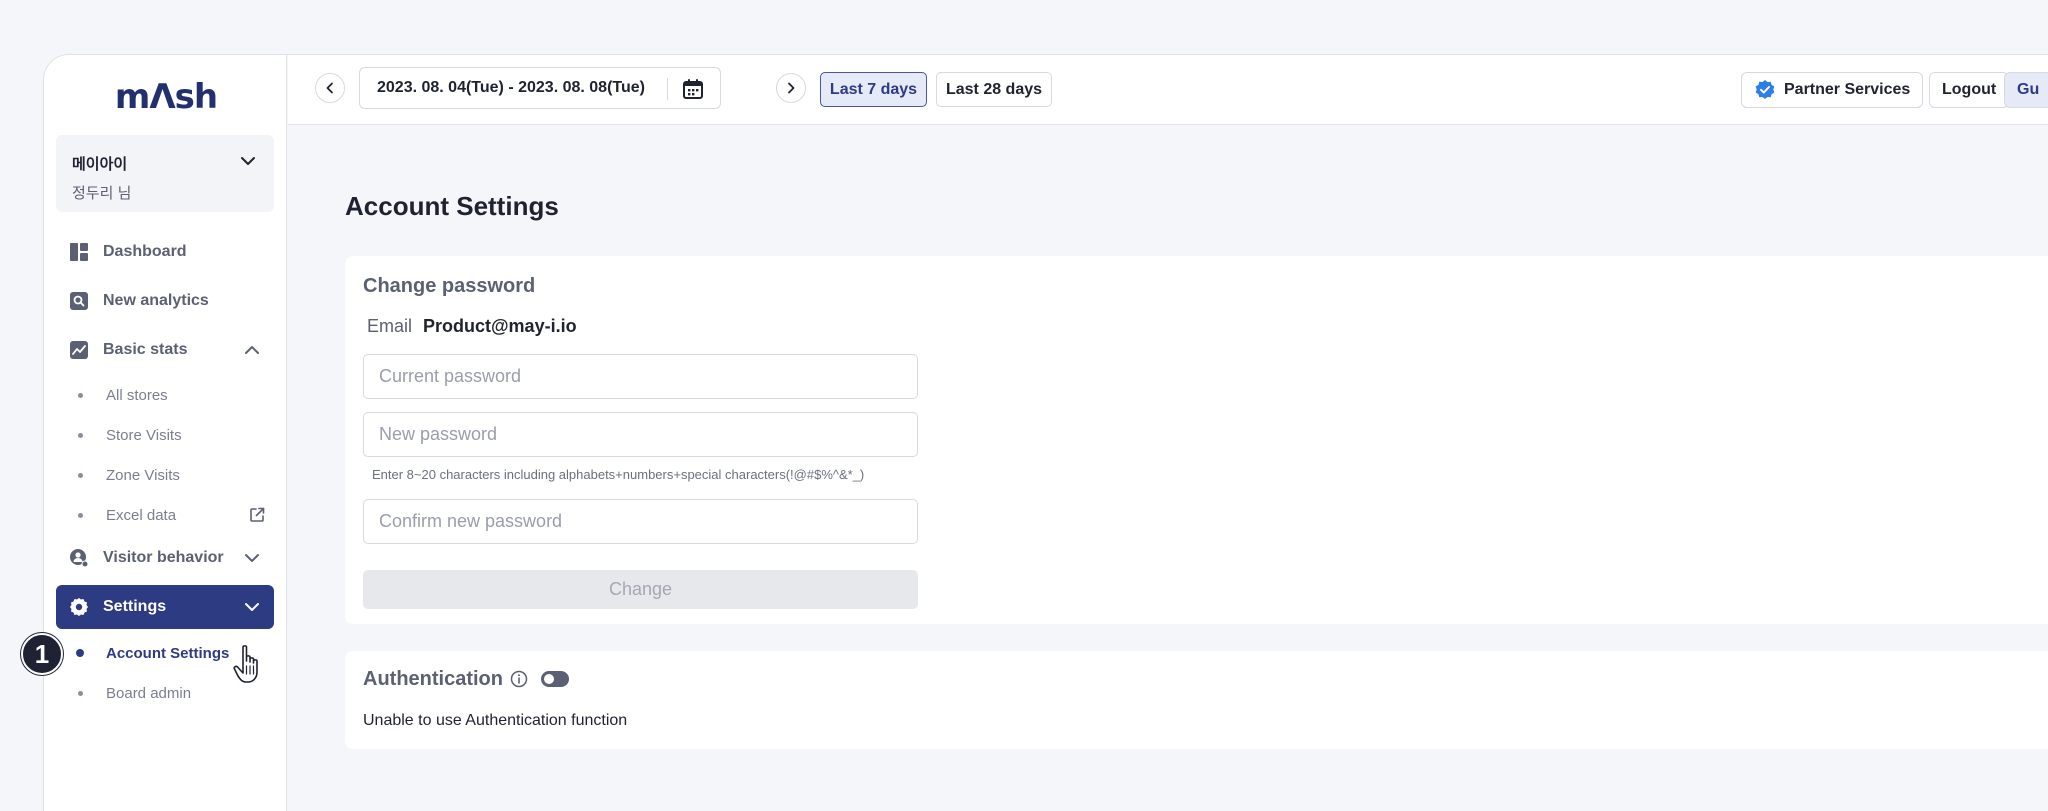  What do you see at coordinates (640, 521) in the screenshot?
I see `confirm-password-input` at bounding box center [640, 521].